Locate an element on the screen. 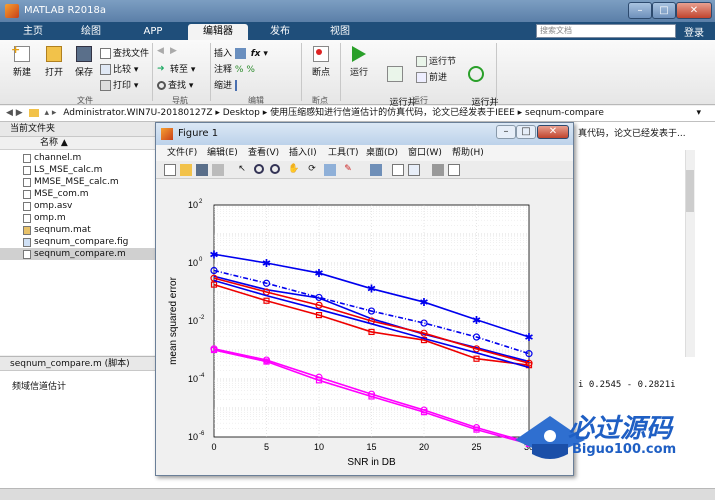 The image size is (715, 500). open-file-icon is located at coordinates (186, 170).